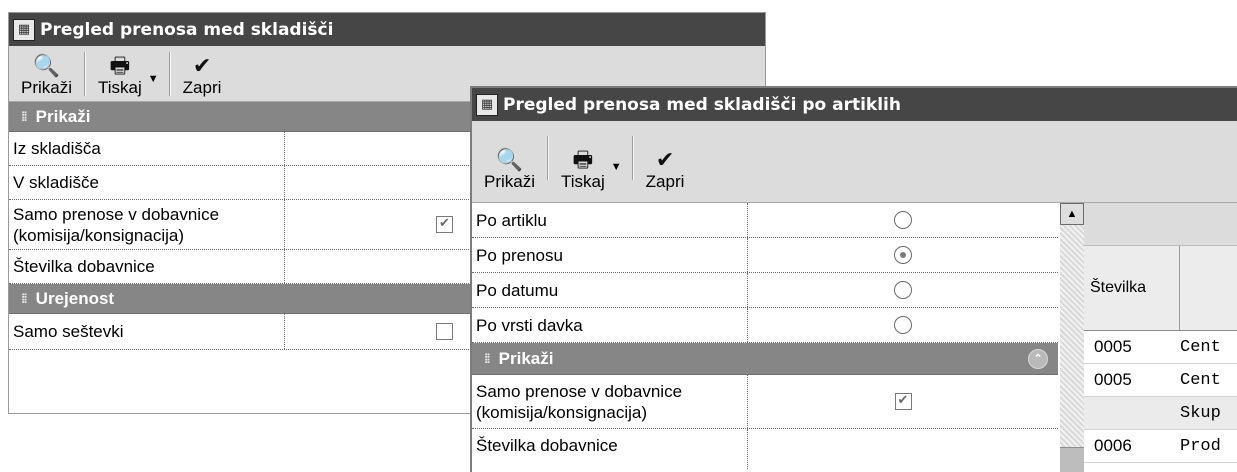  Describe the element at coordinates (147, 331) in the screenshot. I see `property-label: Samo seštevki` at that location.